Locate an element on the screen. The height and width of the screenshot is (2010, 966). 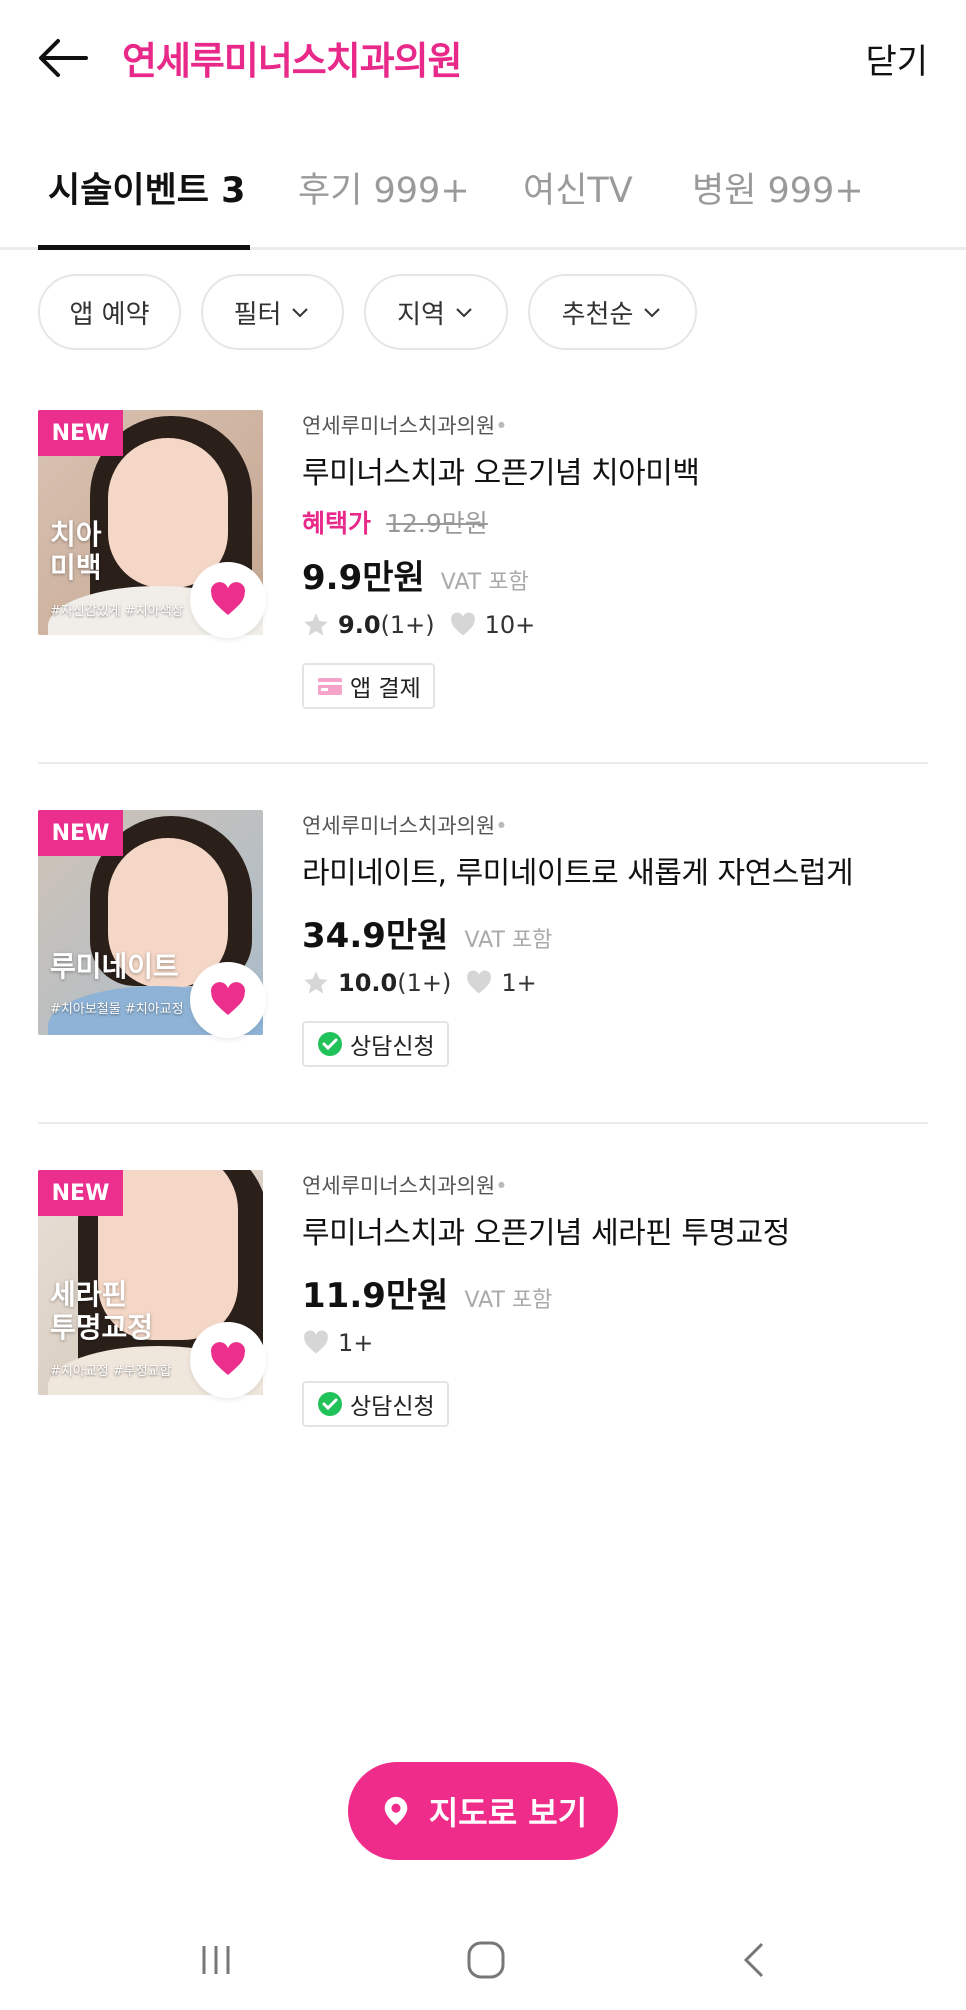
arrow-left-icon is located at coordinates (63, 58).